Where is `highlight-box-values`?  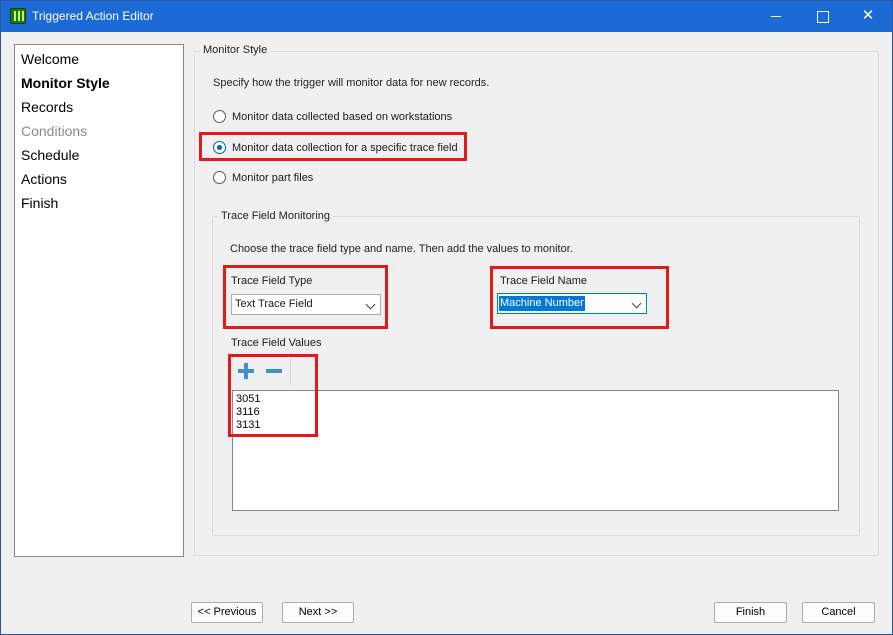 highlight-box-values is located at coordinates (273, 395).